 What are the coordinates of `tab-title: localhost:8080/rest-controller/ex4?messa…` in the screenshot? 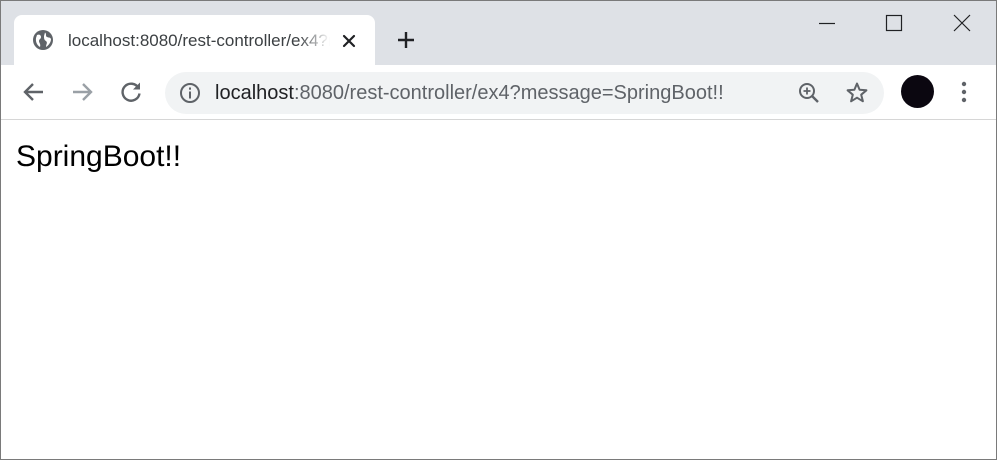 It's located at (199, 40).